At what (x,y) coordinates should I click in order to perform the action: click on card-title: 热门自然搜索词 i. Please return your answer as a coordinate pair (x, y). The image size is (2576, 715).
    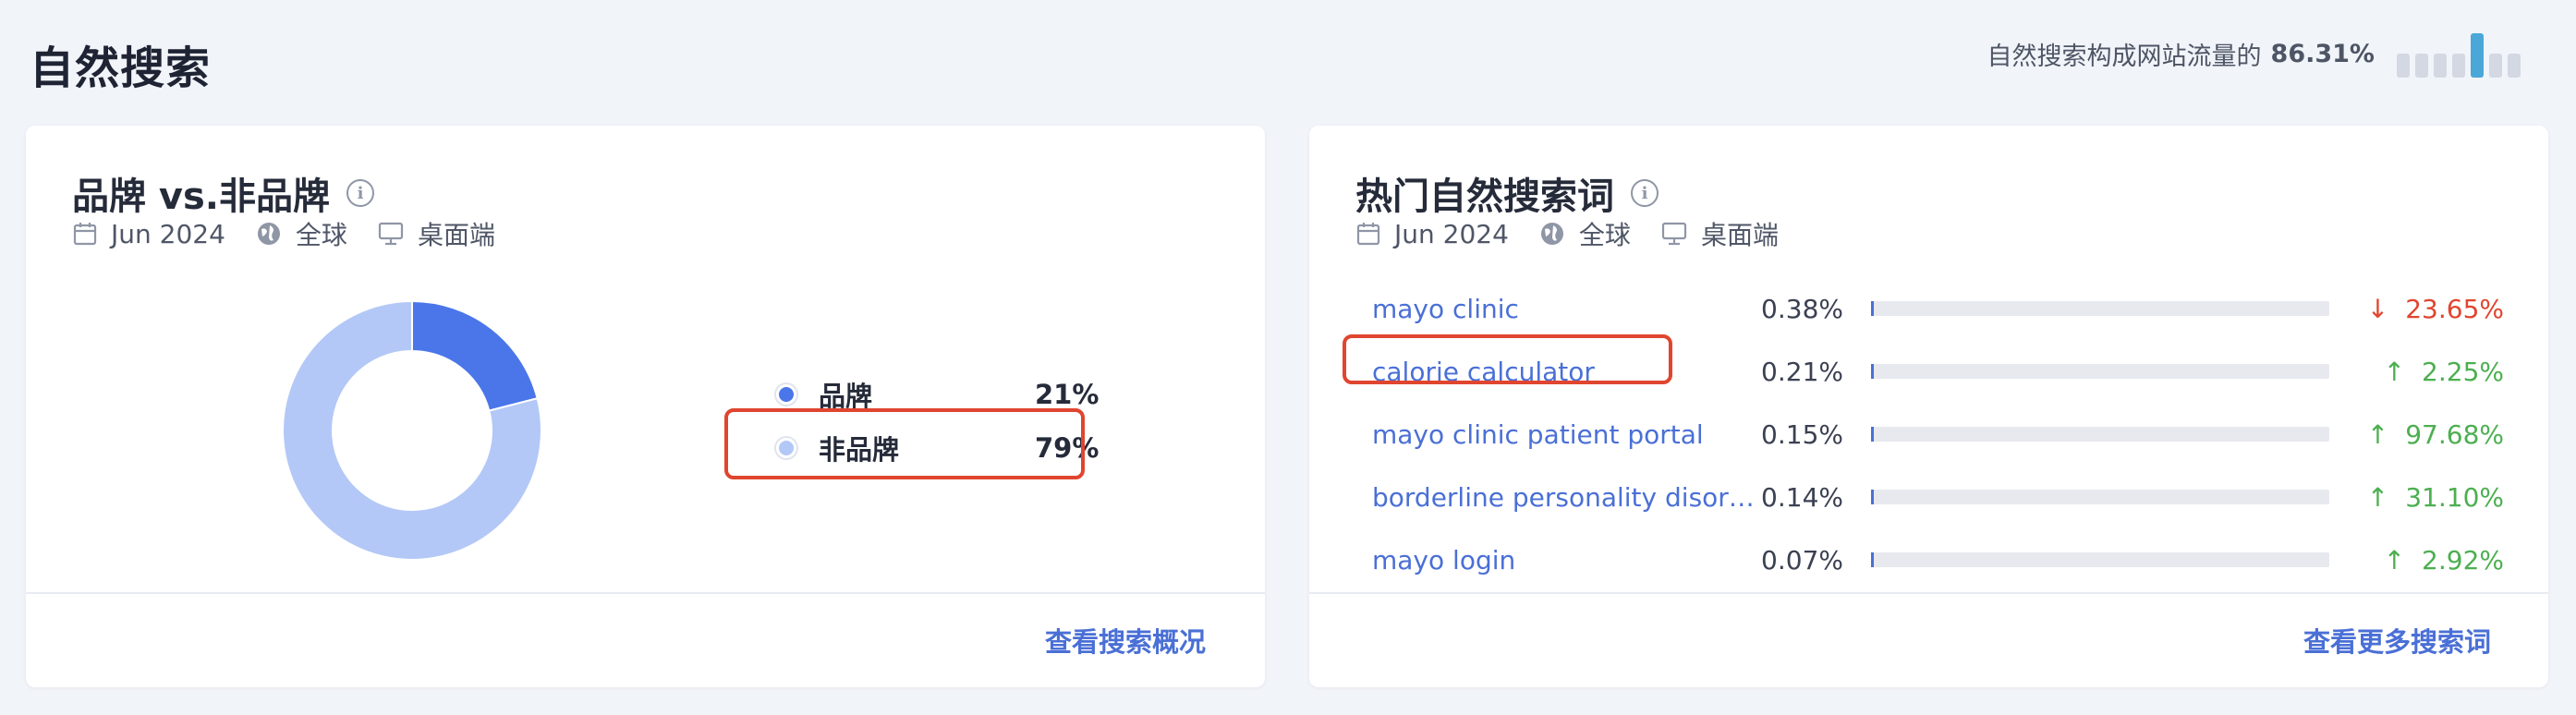
    Looking at the image, I should click on (1507, 193).